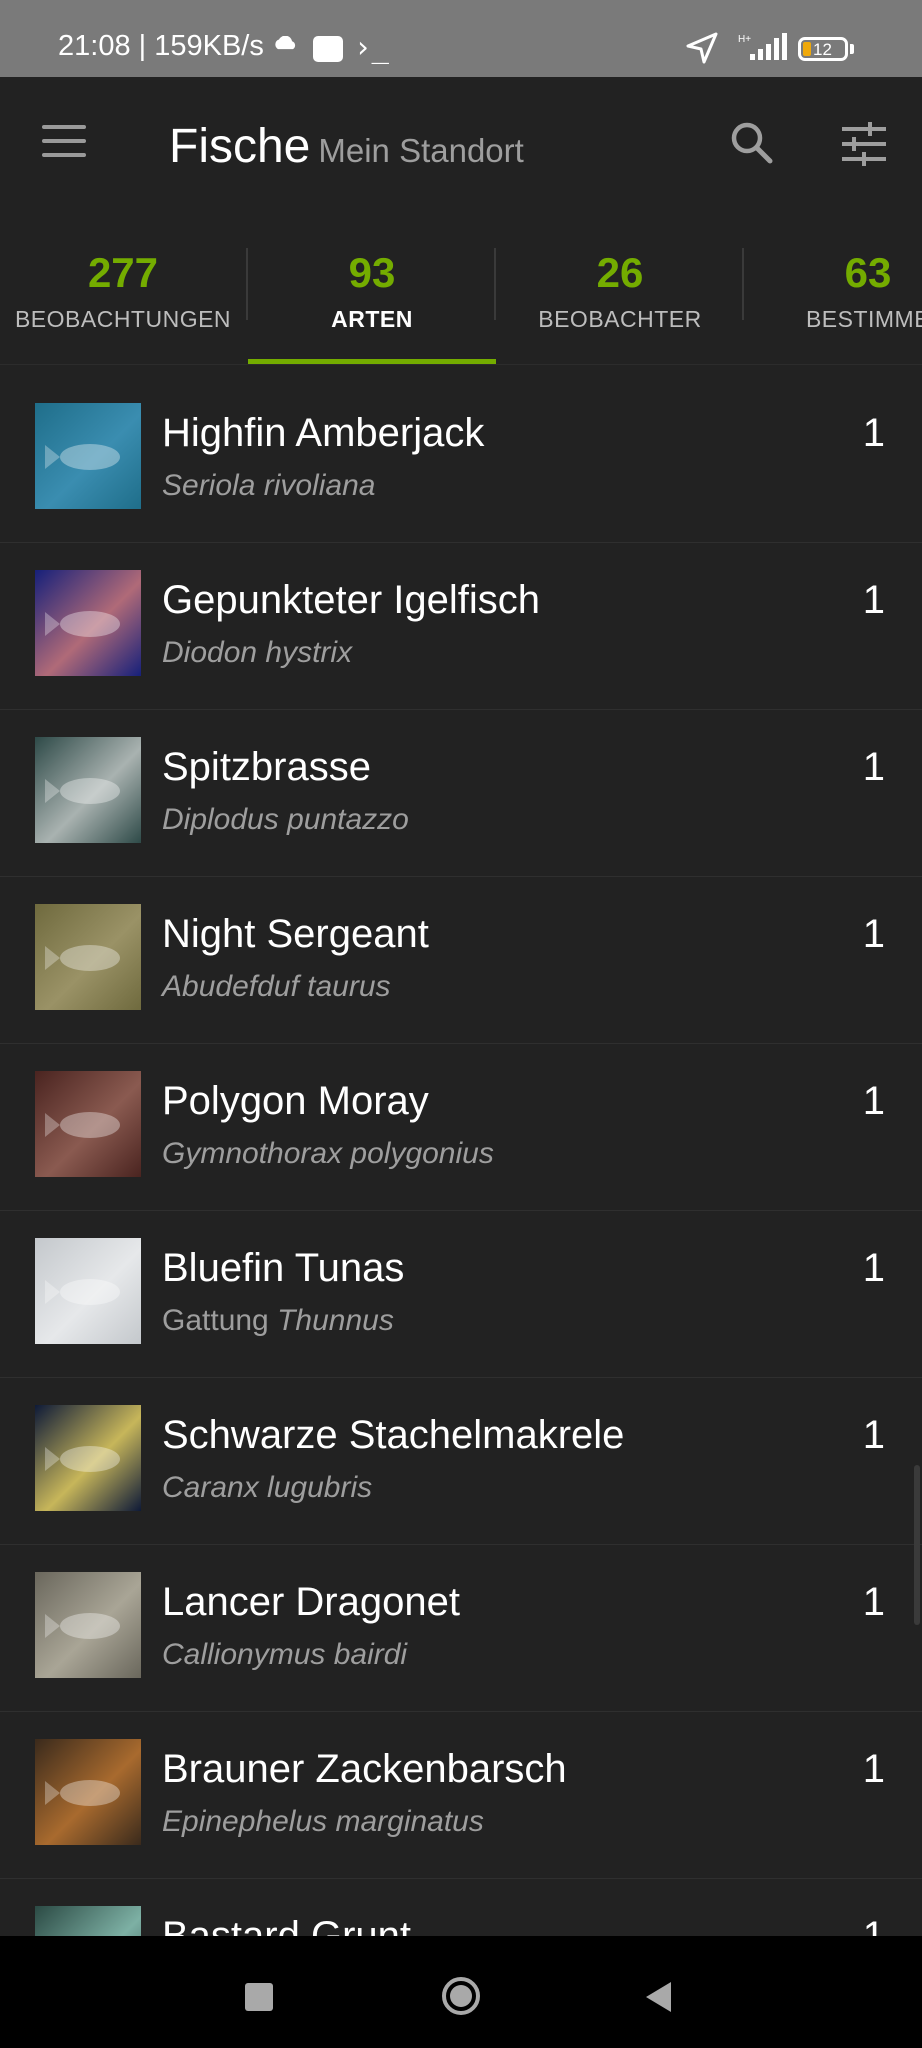 The height and width of the screenshot is (2048, 922). Describe the element at coordinates (372, 361) in the screenshot. I see `active-tab-indicator` at that location.